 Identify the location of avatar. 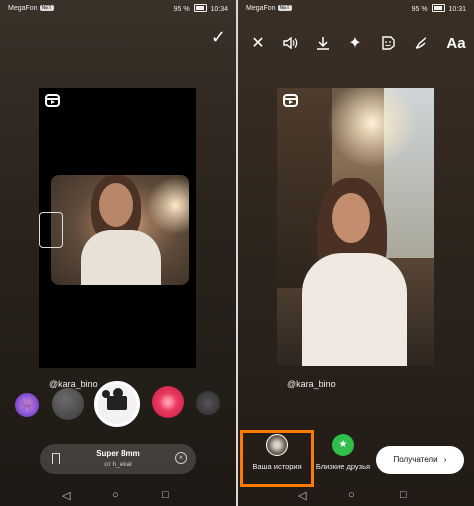
(277, 445).